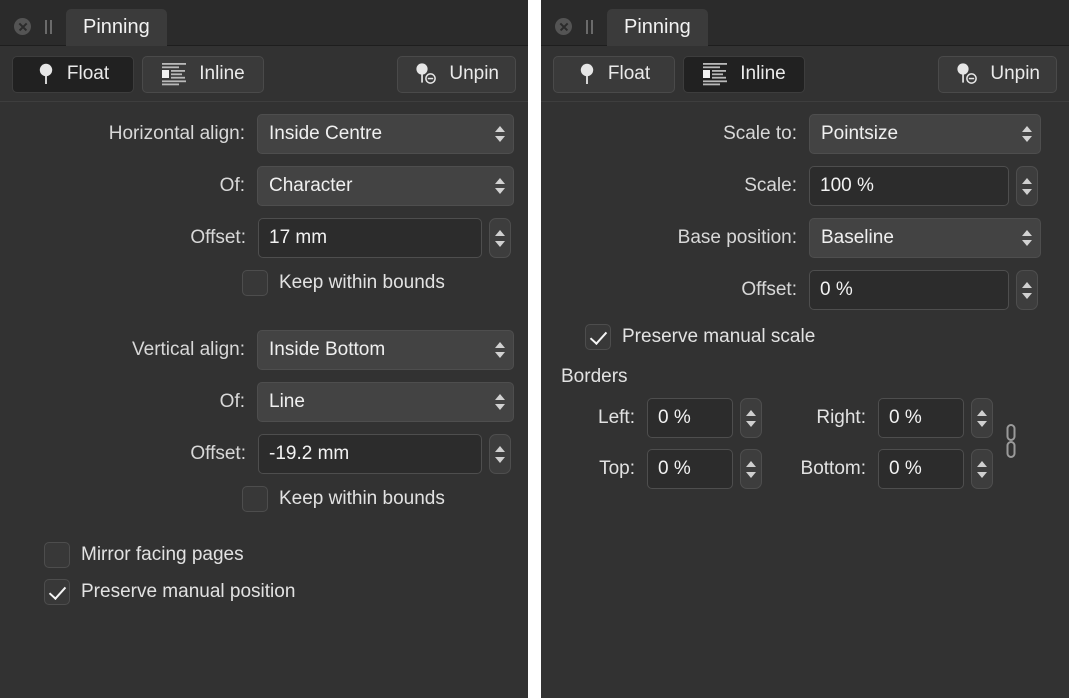 This screenshot has height=698, width=1069. I want to click on horizontal-offset-value: 17 mm, so click(298, 237).